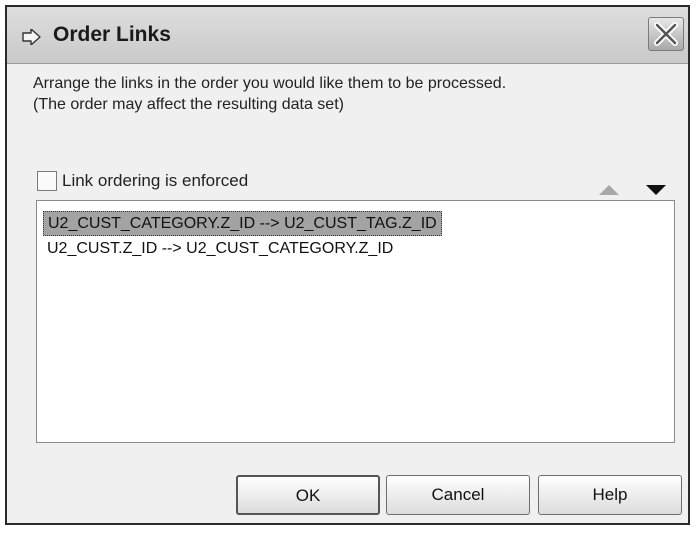  Describe the element at coordinates (308, 495) in the screenshot. I see `ok-button: OK` at that location.